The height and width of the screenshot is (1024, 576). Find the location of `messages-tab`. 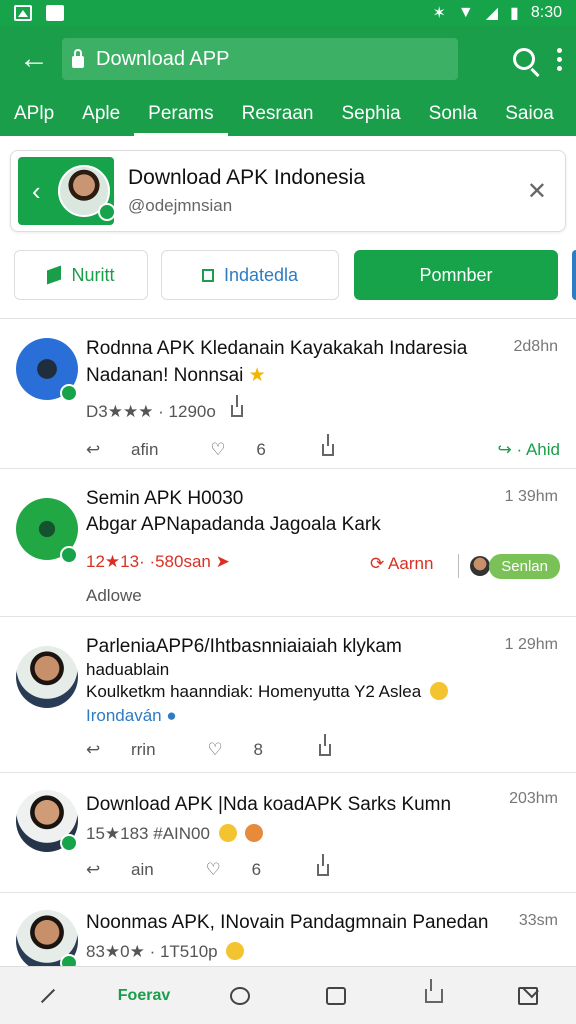

messages-tab is located at coordinates (528, 995).